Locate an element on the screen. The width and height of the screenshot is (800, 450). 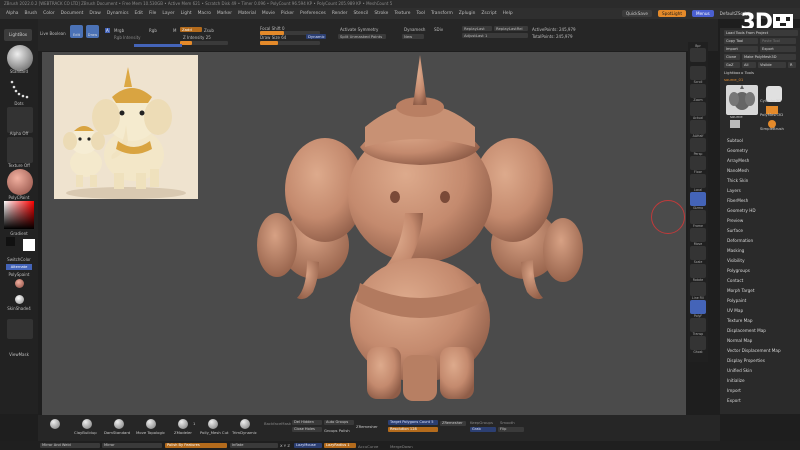
subpalette-texture-map: Texture Map is located at coordinates (740, 320).